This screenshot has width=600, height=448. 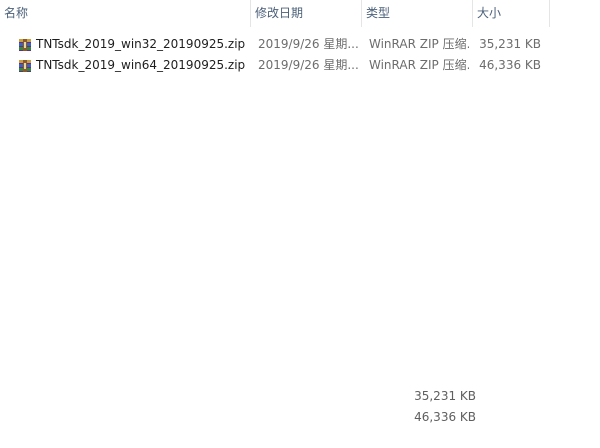 I want to click on column-header-size: 大小, so click(x=511, y=13).